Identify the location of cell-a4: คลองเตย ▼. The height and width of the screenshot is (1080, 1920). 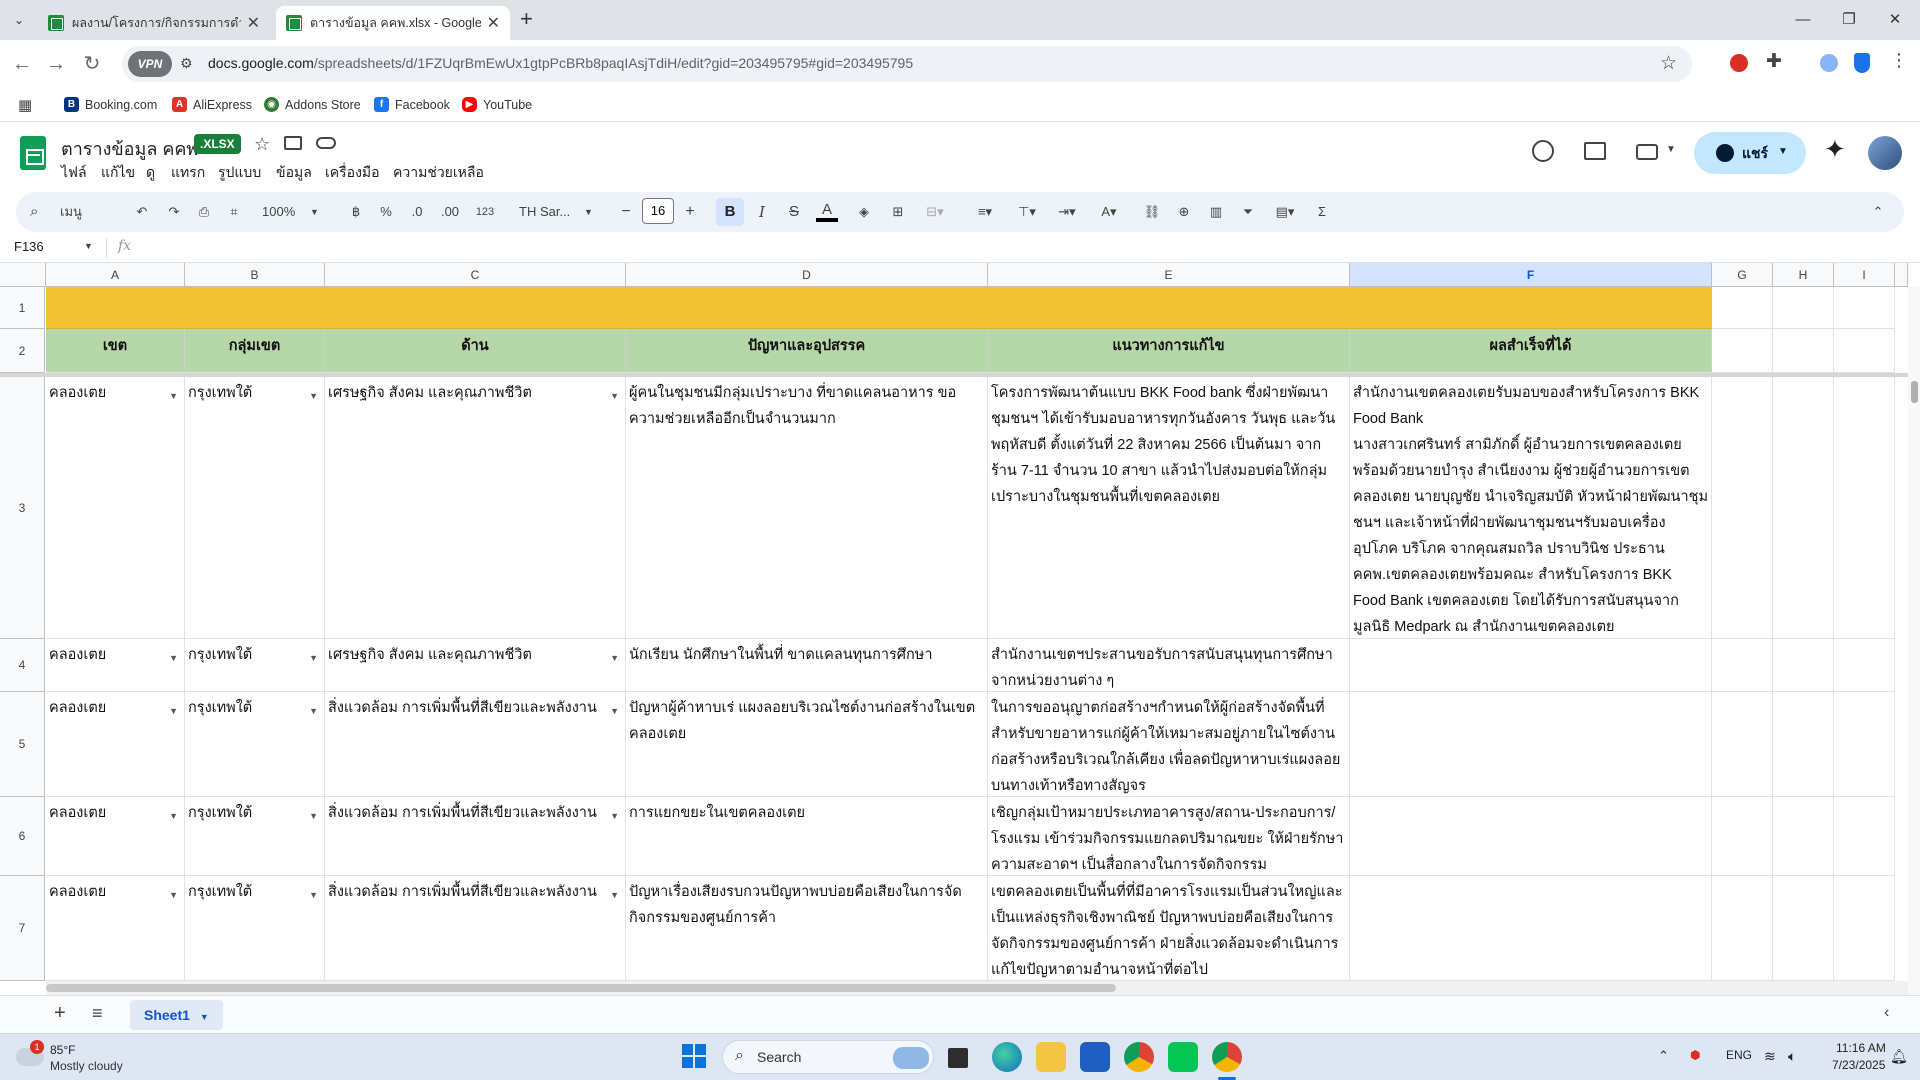
(115, 665).